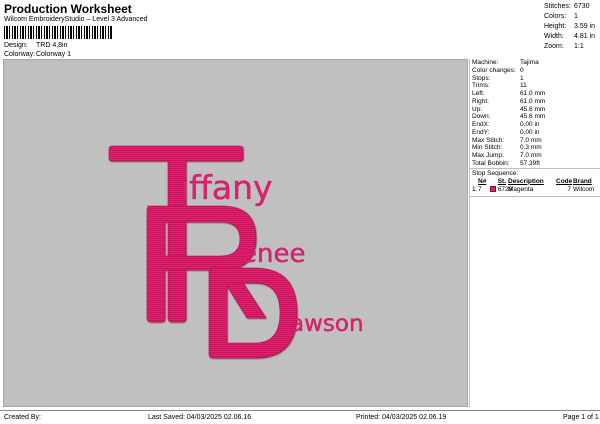  What do you see at coordinates (509, 93) in the screenshot?
I see `info-left: Left: 61.0 mm` at bounding box center [509, 93].